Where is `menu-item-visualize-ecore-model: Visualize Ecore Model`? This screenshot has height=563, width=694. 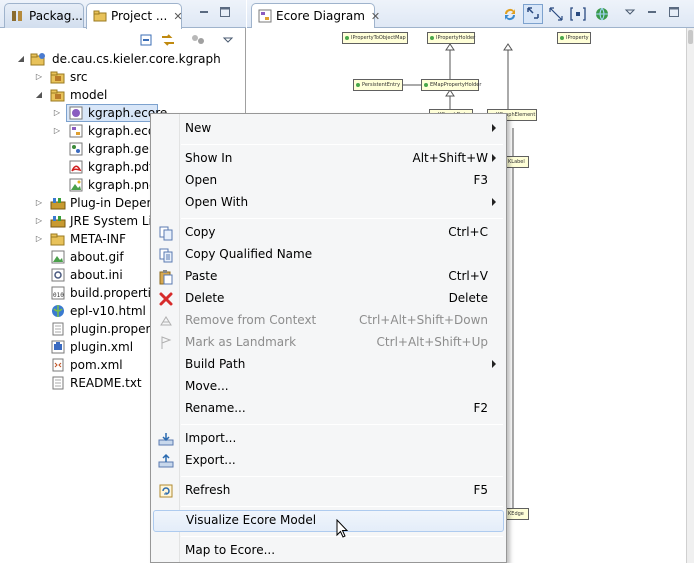
menu-item-visualize-ecore-model: Visualize Ecore Model is located at coordinates (328, 521).